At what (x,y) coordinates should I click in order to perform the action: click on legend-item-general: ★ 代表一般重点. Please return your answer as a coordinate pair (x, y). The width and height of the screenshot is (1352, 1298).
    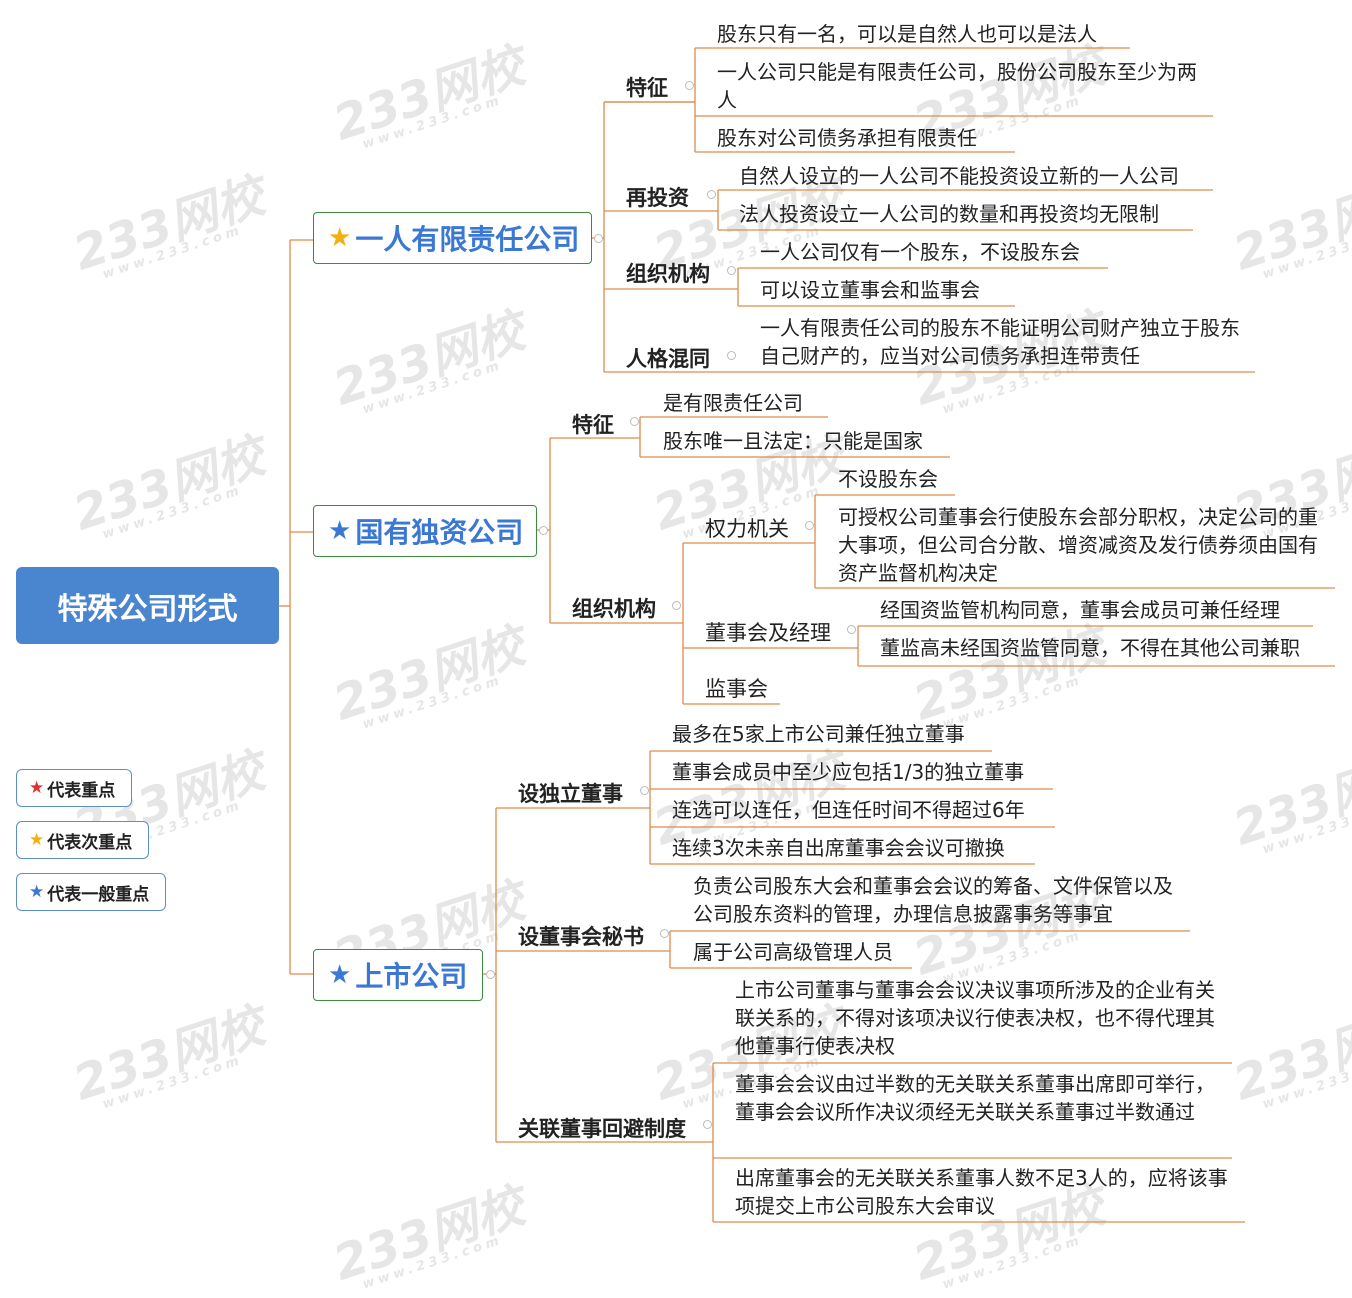
    Looking at the image, I should click on (91, 892).